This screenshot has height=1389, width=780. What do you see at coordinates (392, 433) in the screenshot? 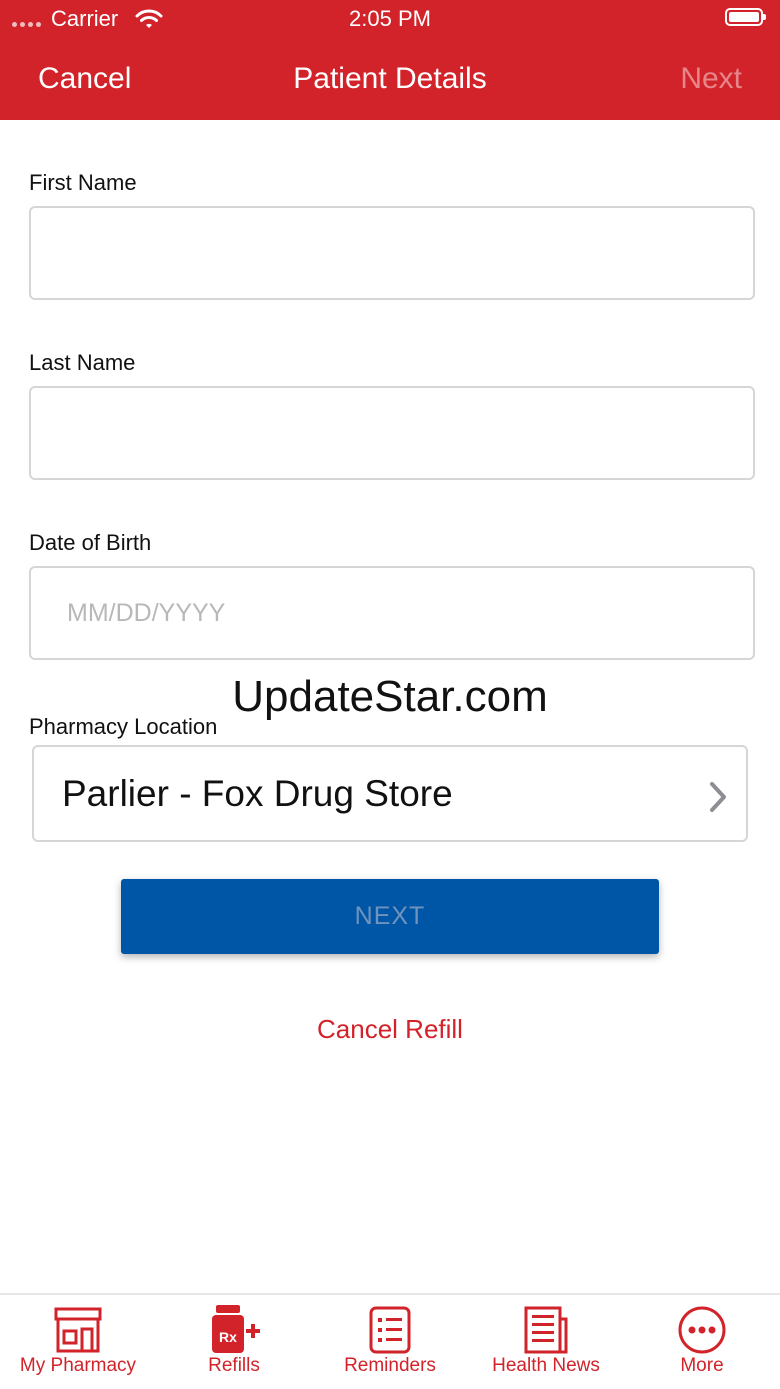
I see `last-name-field` at bounding box center [392, 433].